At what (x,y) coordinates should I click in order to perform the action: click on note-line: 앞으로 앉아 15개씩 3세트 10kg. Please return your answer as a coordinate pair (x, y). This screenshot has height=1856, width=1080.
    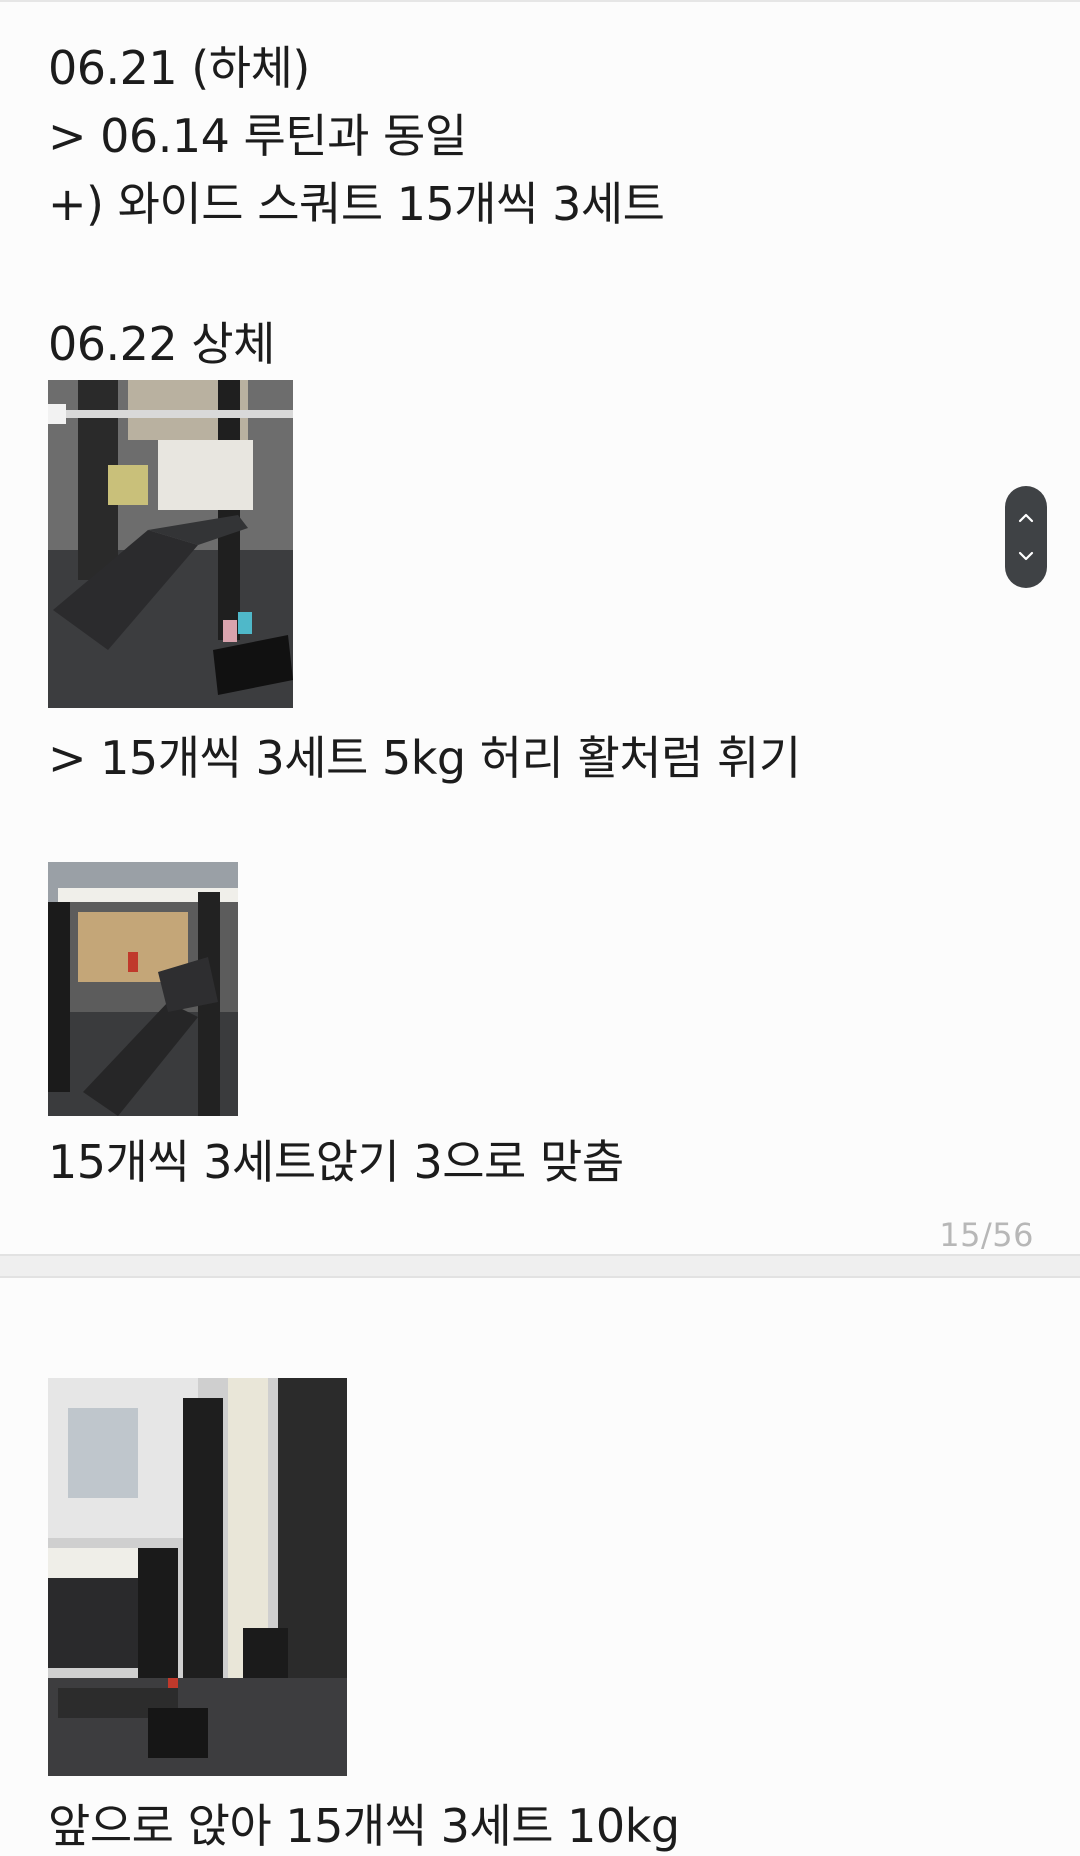
    Looking at the image, I should click on (364, 1826).